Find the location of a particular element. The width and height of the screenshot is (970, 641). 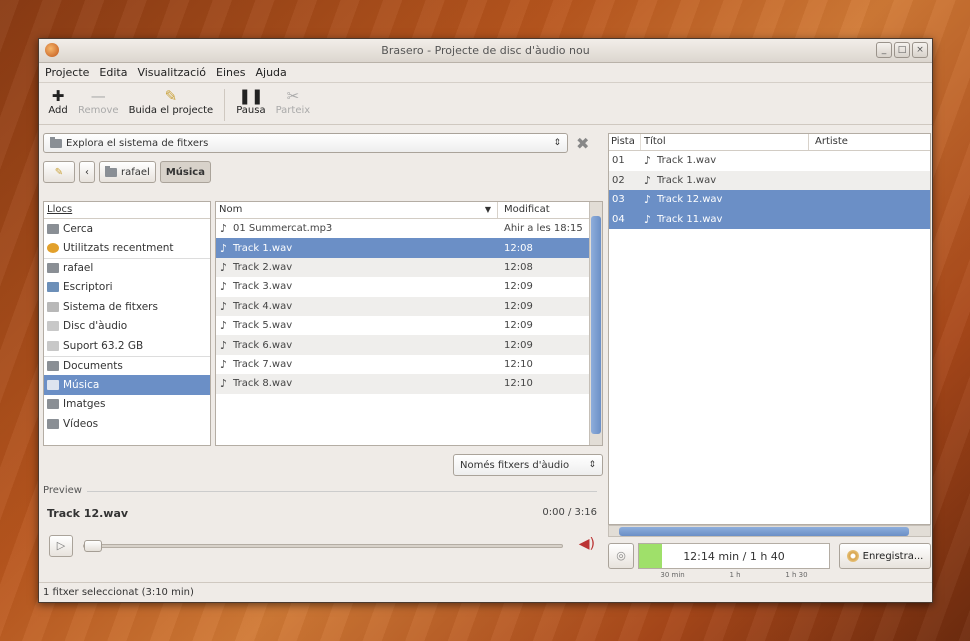

column-name-header: Nom ▼ is located at coordinates (357, 210).